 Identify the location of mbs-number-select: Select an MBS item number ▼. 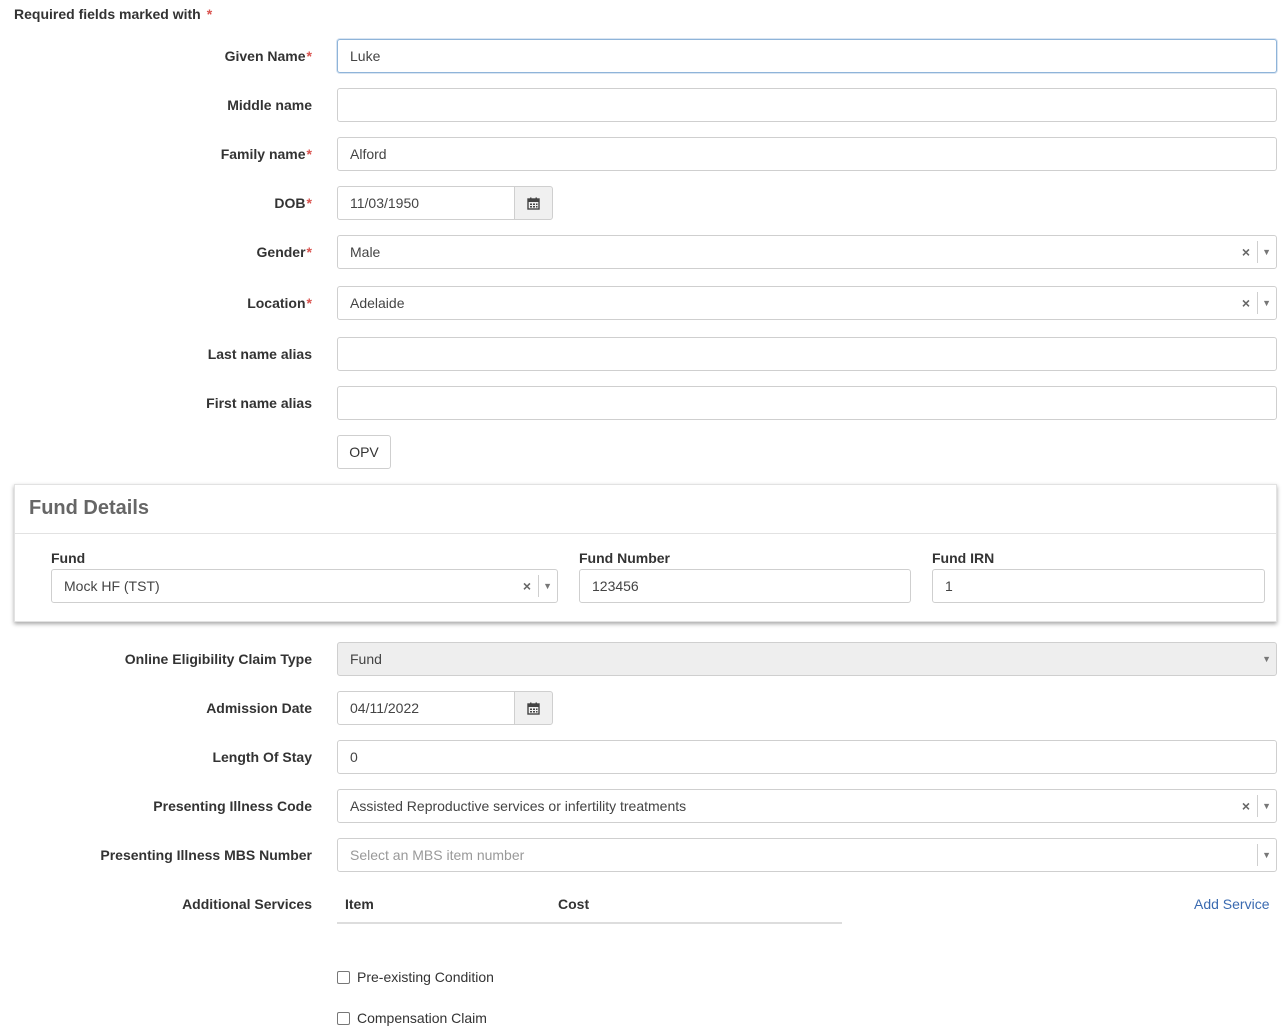
(807, 855).